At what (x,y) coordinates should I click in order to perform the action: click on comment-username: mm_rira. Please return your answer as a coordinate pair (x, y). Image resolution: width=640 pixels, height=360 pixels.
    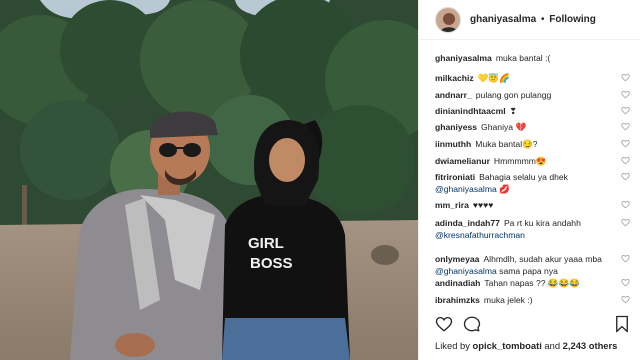
    Looking at the image, I should click on (452, 205).